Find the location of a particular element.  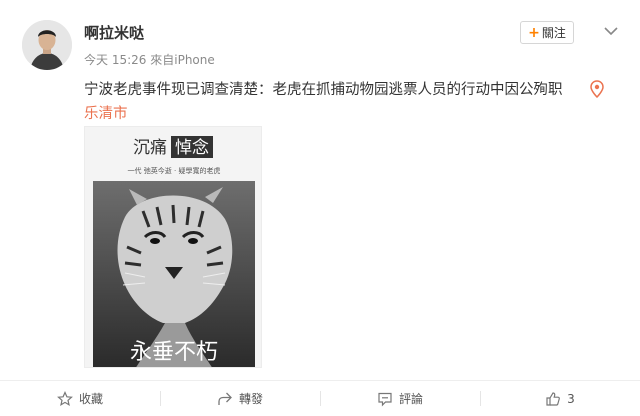

favorite-button: 收藏 is located at coordinates (80, 398).